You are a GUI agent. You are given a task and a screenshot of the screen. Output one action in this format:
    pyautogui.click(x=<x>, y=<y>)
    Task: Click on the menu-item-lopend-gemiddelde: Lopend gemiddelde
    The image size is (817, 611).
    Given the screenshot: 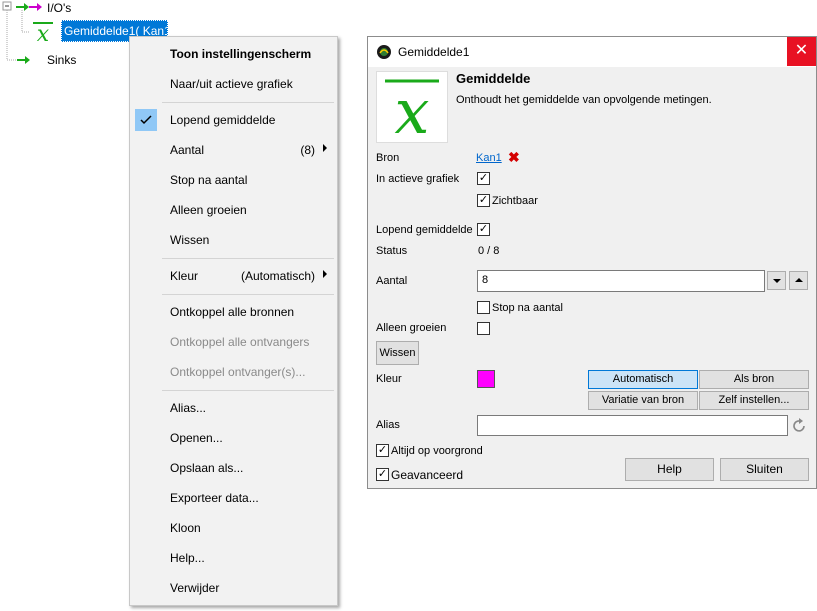 What is the action you would take?
    pyautogui.click(x=233, y=120)
    